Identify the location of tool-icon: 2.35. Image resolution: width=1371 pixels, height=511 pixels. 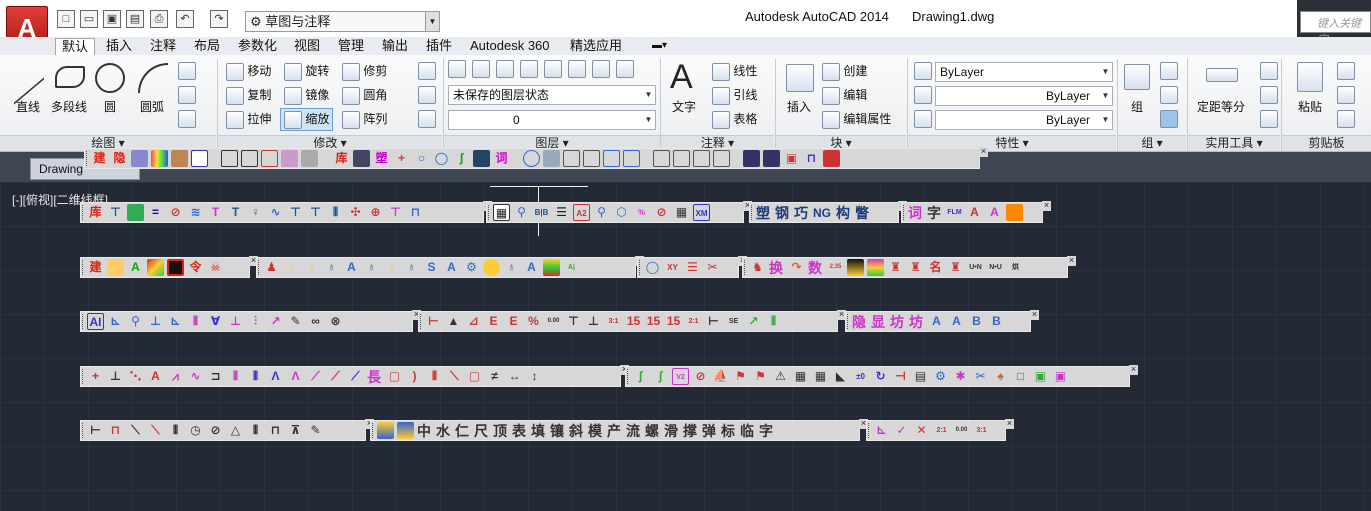
(835, 267).